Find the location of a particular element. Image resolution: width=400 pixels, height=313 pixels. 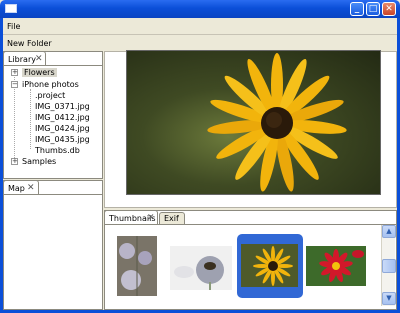

tab-map-label: Map is located at coordinates (16, 188).